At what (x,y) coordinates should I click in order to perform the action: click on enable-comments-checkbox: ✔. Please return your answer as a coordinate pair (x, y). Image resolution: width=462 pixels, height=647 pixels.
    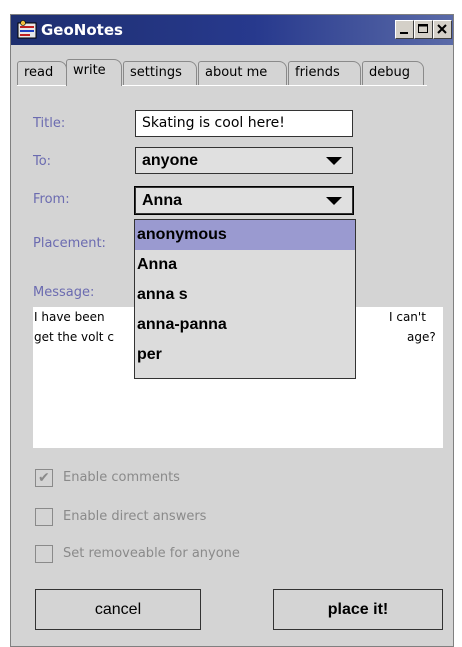
    Looking at the image, I should click on (44, 478).